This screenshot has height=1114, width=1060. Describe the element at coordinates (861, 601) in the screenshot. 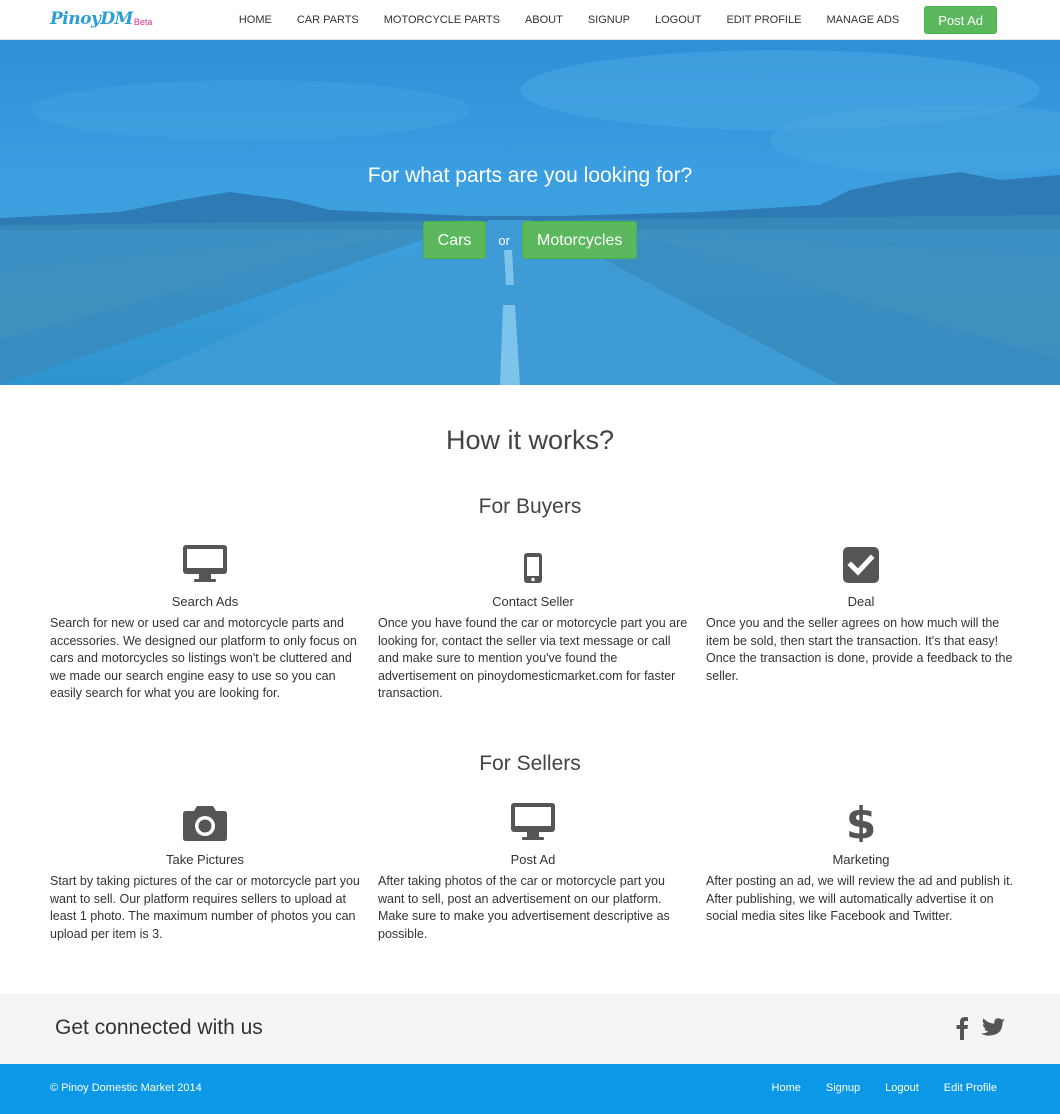

I see `feature-title: Deal` at that location.